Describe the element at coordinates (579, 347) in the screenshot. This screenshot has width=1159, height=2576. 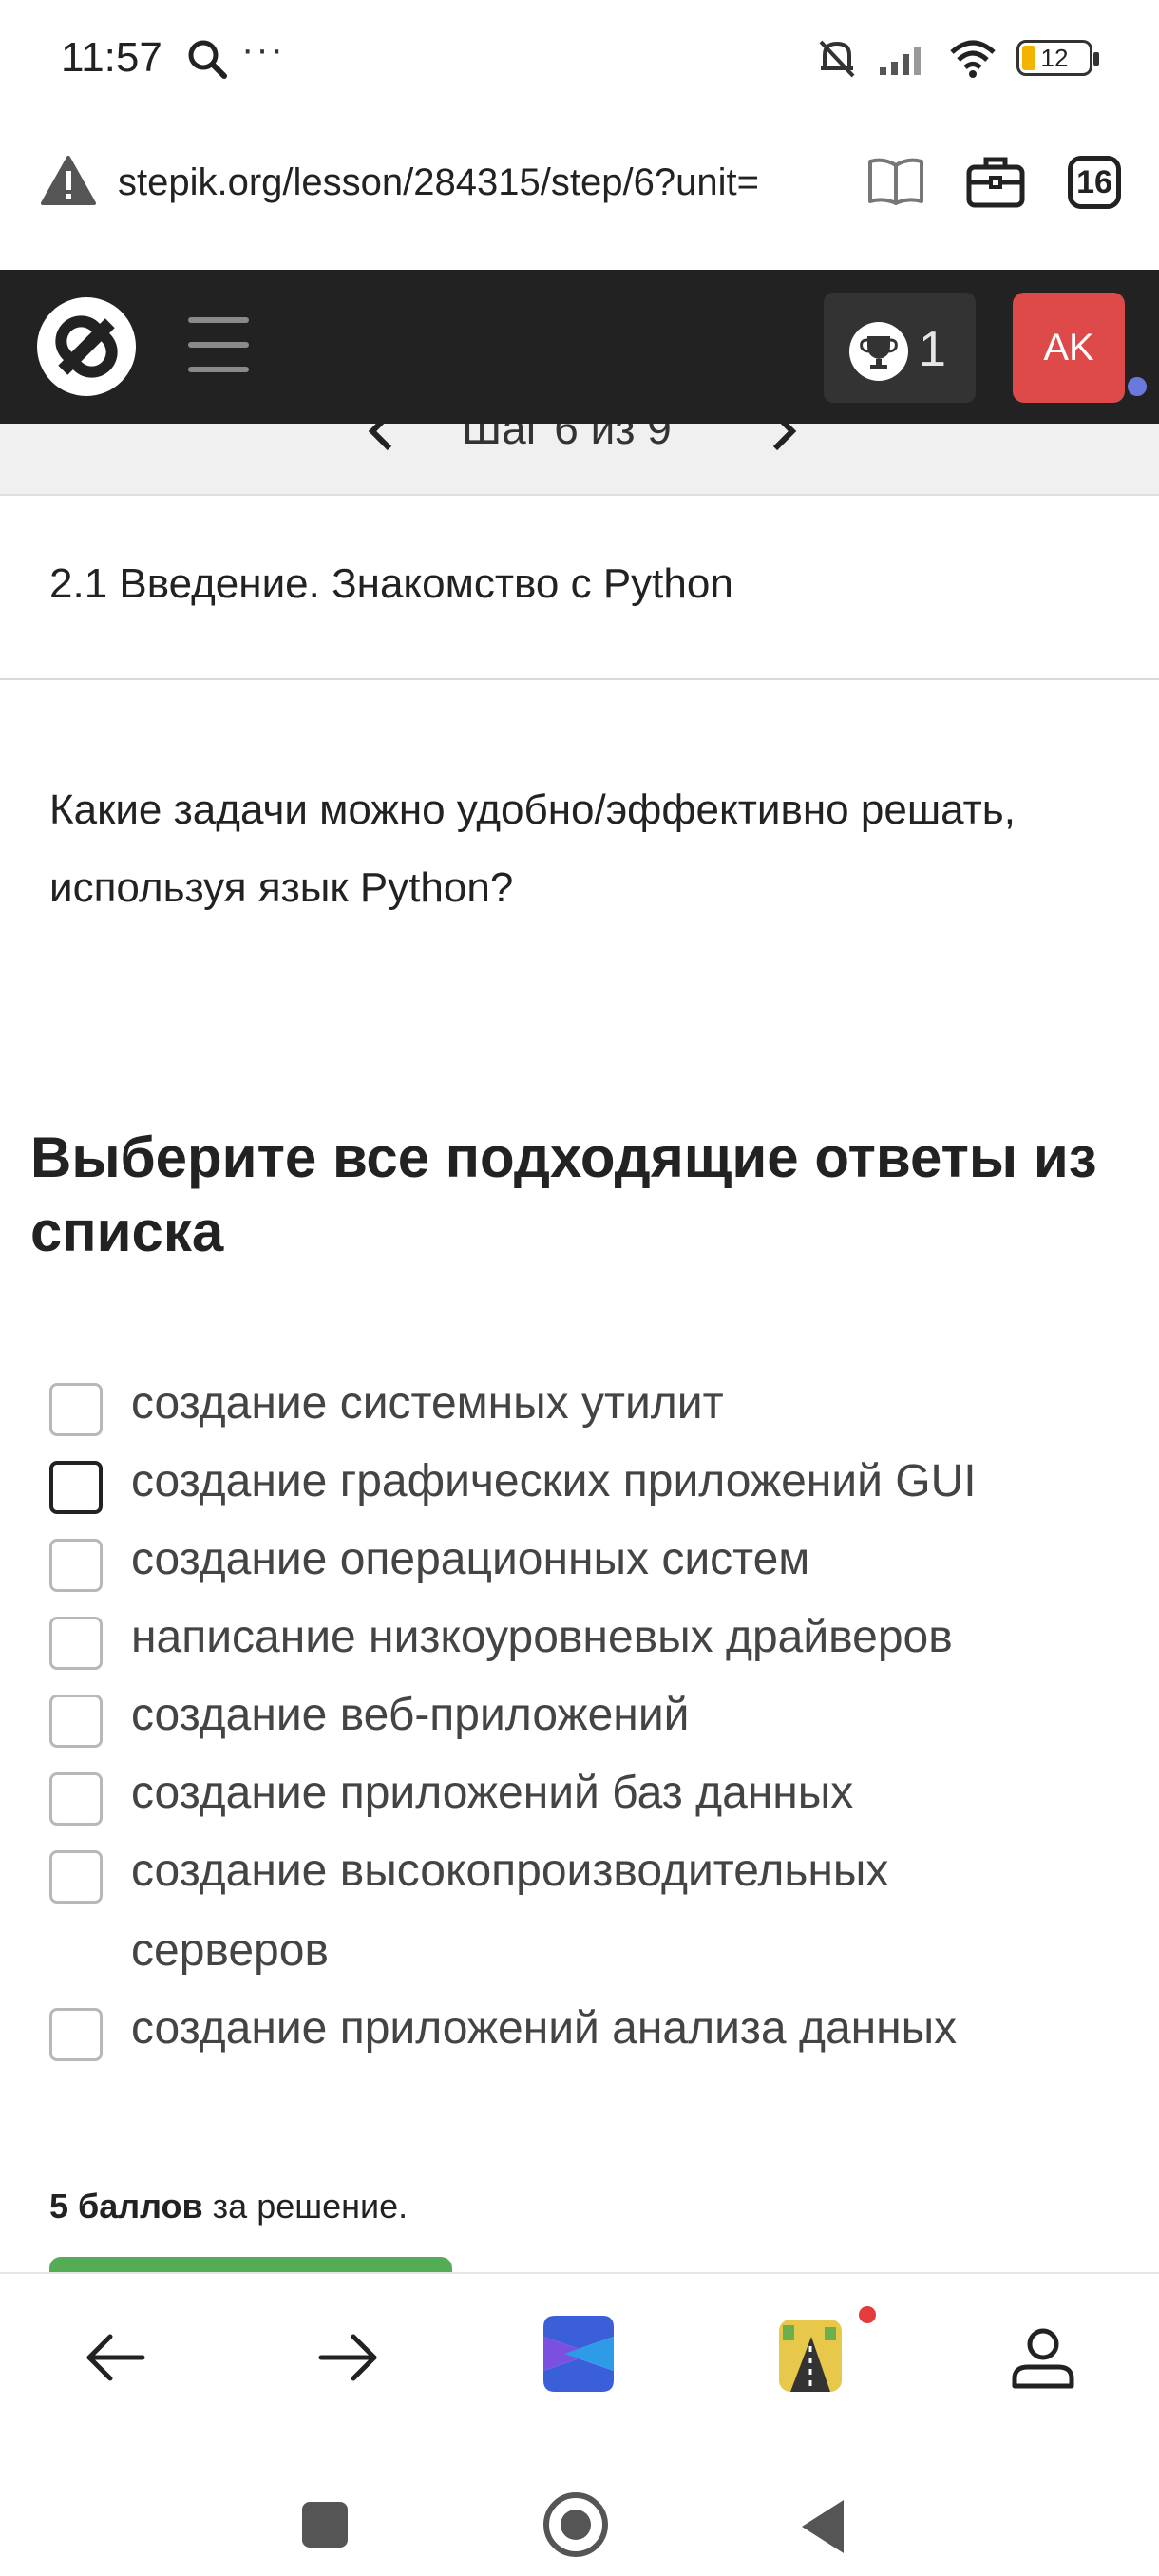
I see `site-navbar: 1 AK` at that location.